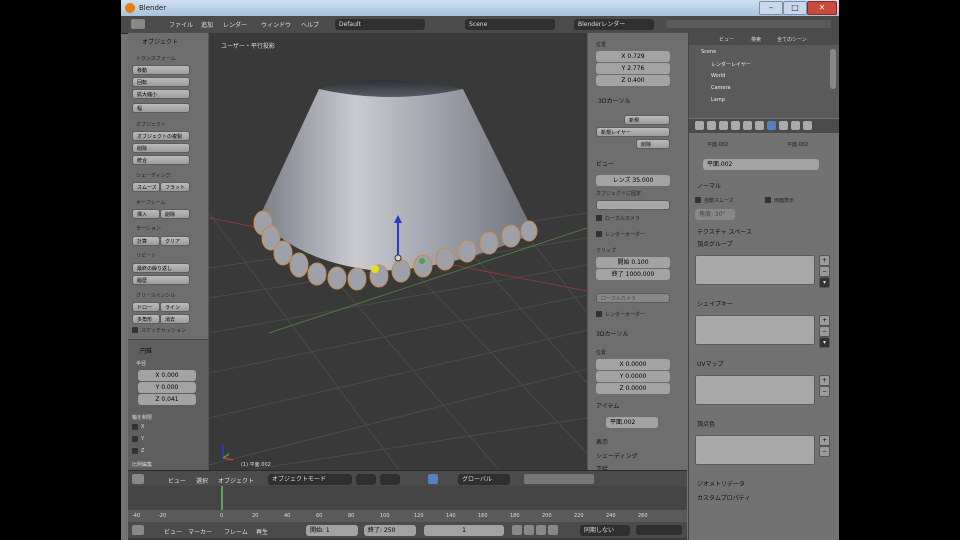 This screenshot has height=540, width=960. Describe the element at coordinates (771, 8) in the screenshot. I see `minimize-button: –` at that location.